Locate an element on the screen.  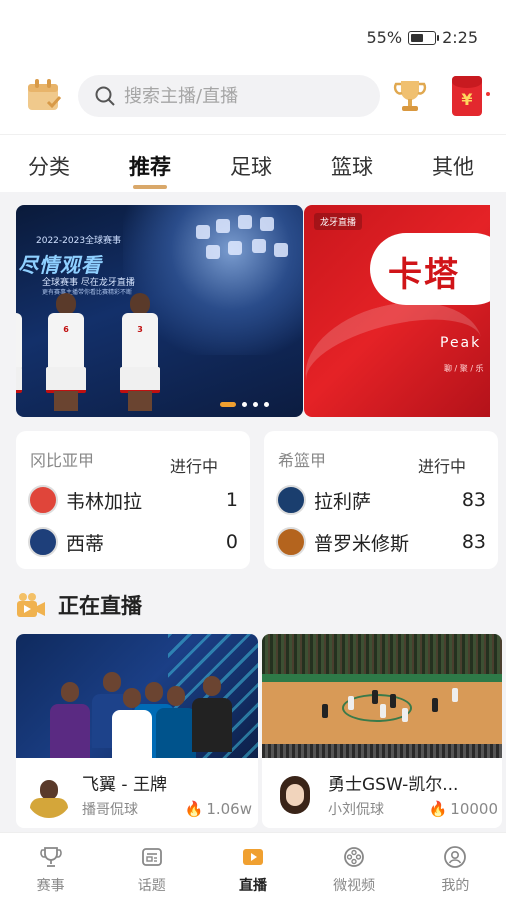
team-row: 韦林加拉 1 is located at coordinates (133, 500).